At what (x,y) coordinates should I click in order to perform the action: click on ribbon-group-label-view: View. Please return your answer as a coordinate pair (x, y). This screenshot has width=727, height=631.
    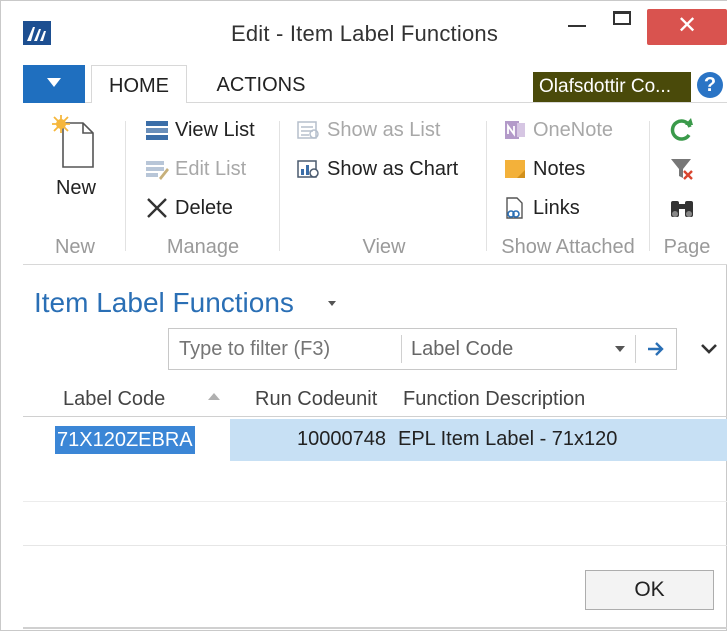
    Looking at the image, I should click on (384, 247).